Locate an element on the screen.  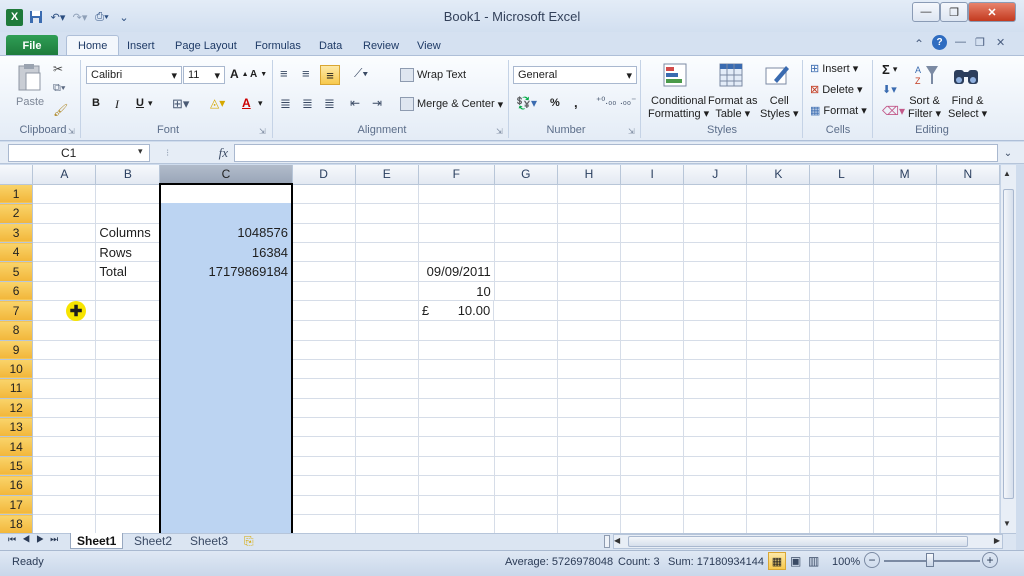
cell-i3 is located at coordinates (652, 233).